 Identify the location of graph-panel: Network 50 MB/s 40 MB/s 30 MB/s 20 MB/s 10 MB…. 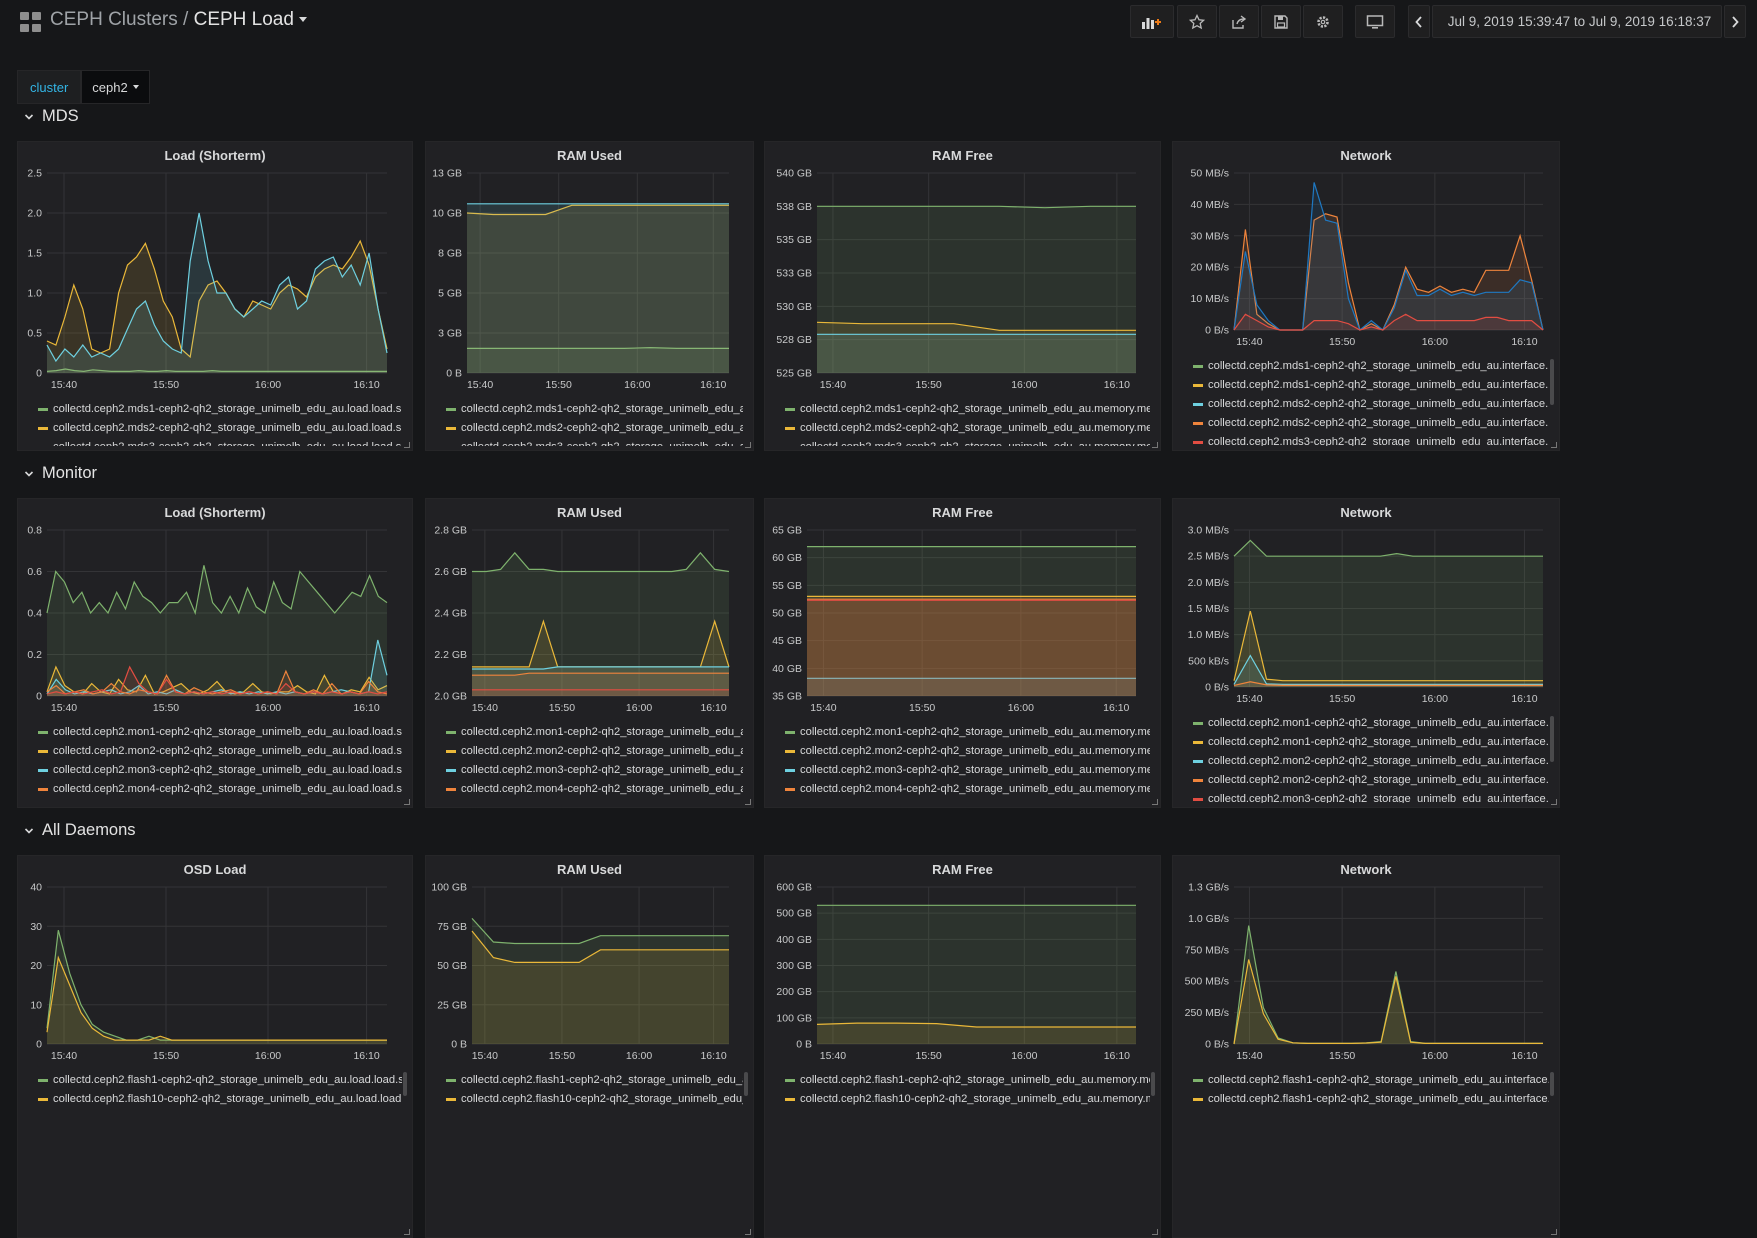
(1366, 296).